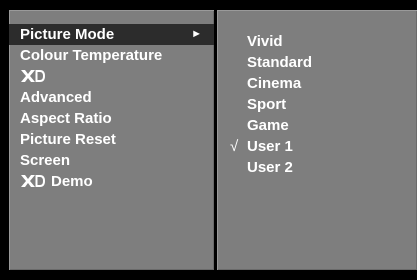  What do you see at coordinates (111, 97) in the screenshot?
I see `menu-item-advanced: Advanced` at bounding box center [111, 97].